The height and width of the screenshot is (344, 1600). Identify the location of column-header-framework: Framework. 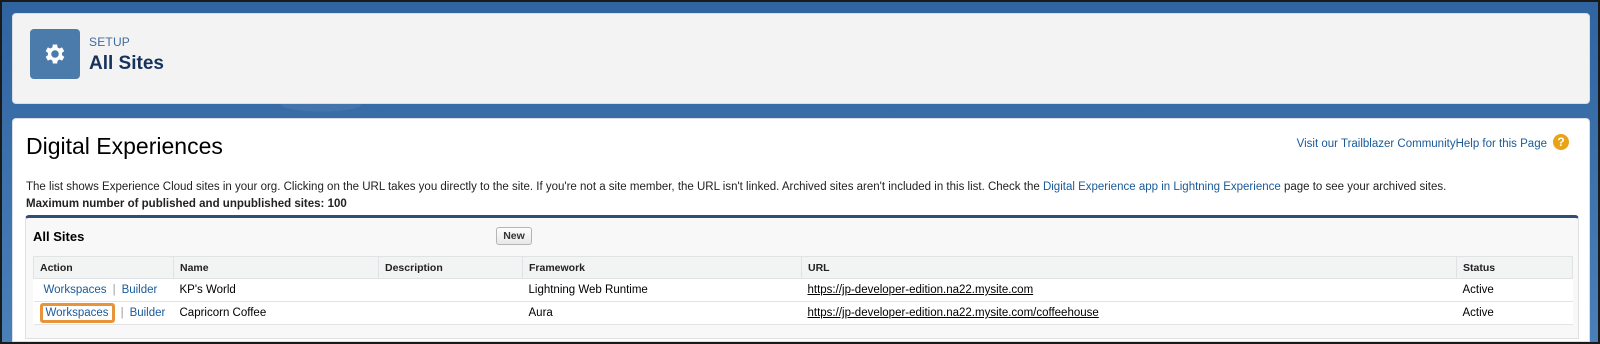
(662, 267).